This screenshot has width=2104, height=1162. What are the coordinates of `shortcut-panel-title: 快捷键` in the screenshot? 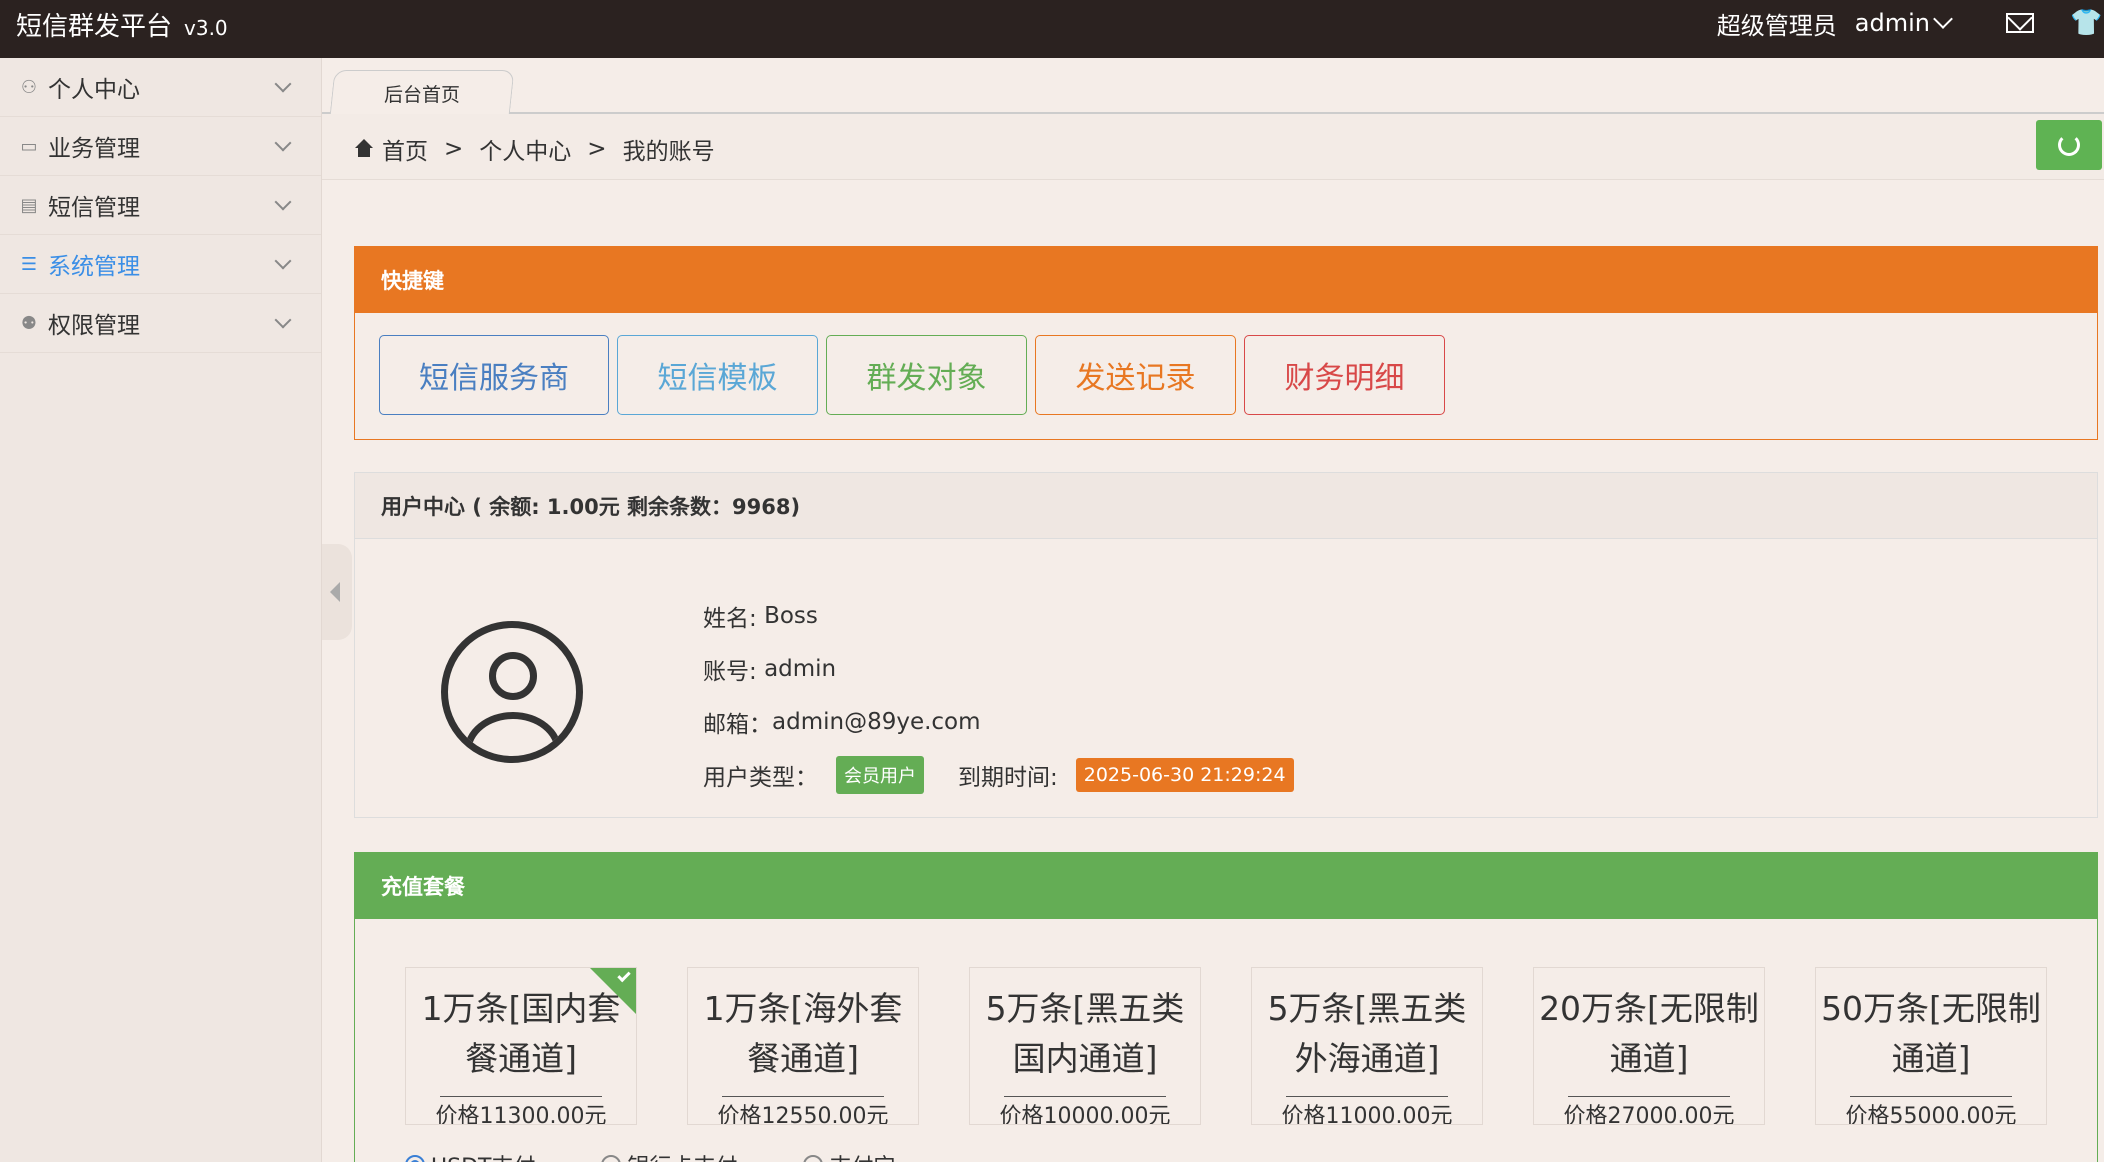 It's located at (1226, 280).